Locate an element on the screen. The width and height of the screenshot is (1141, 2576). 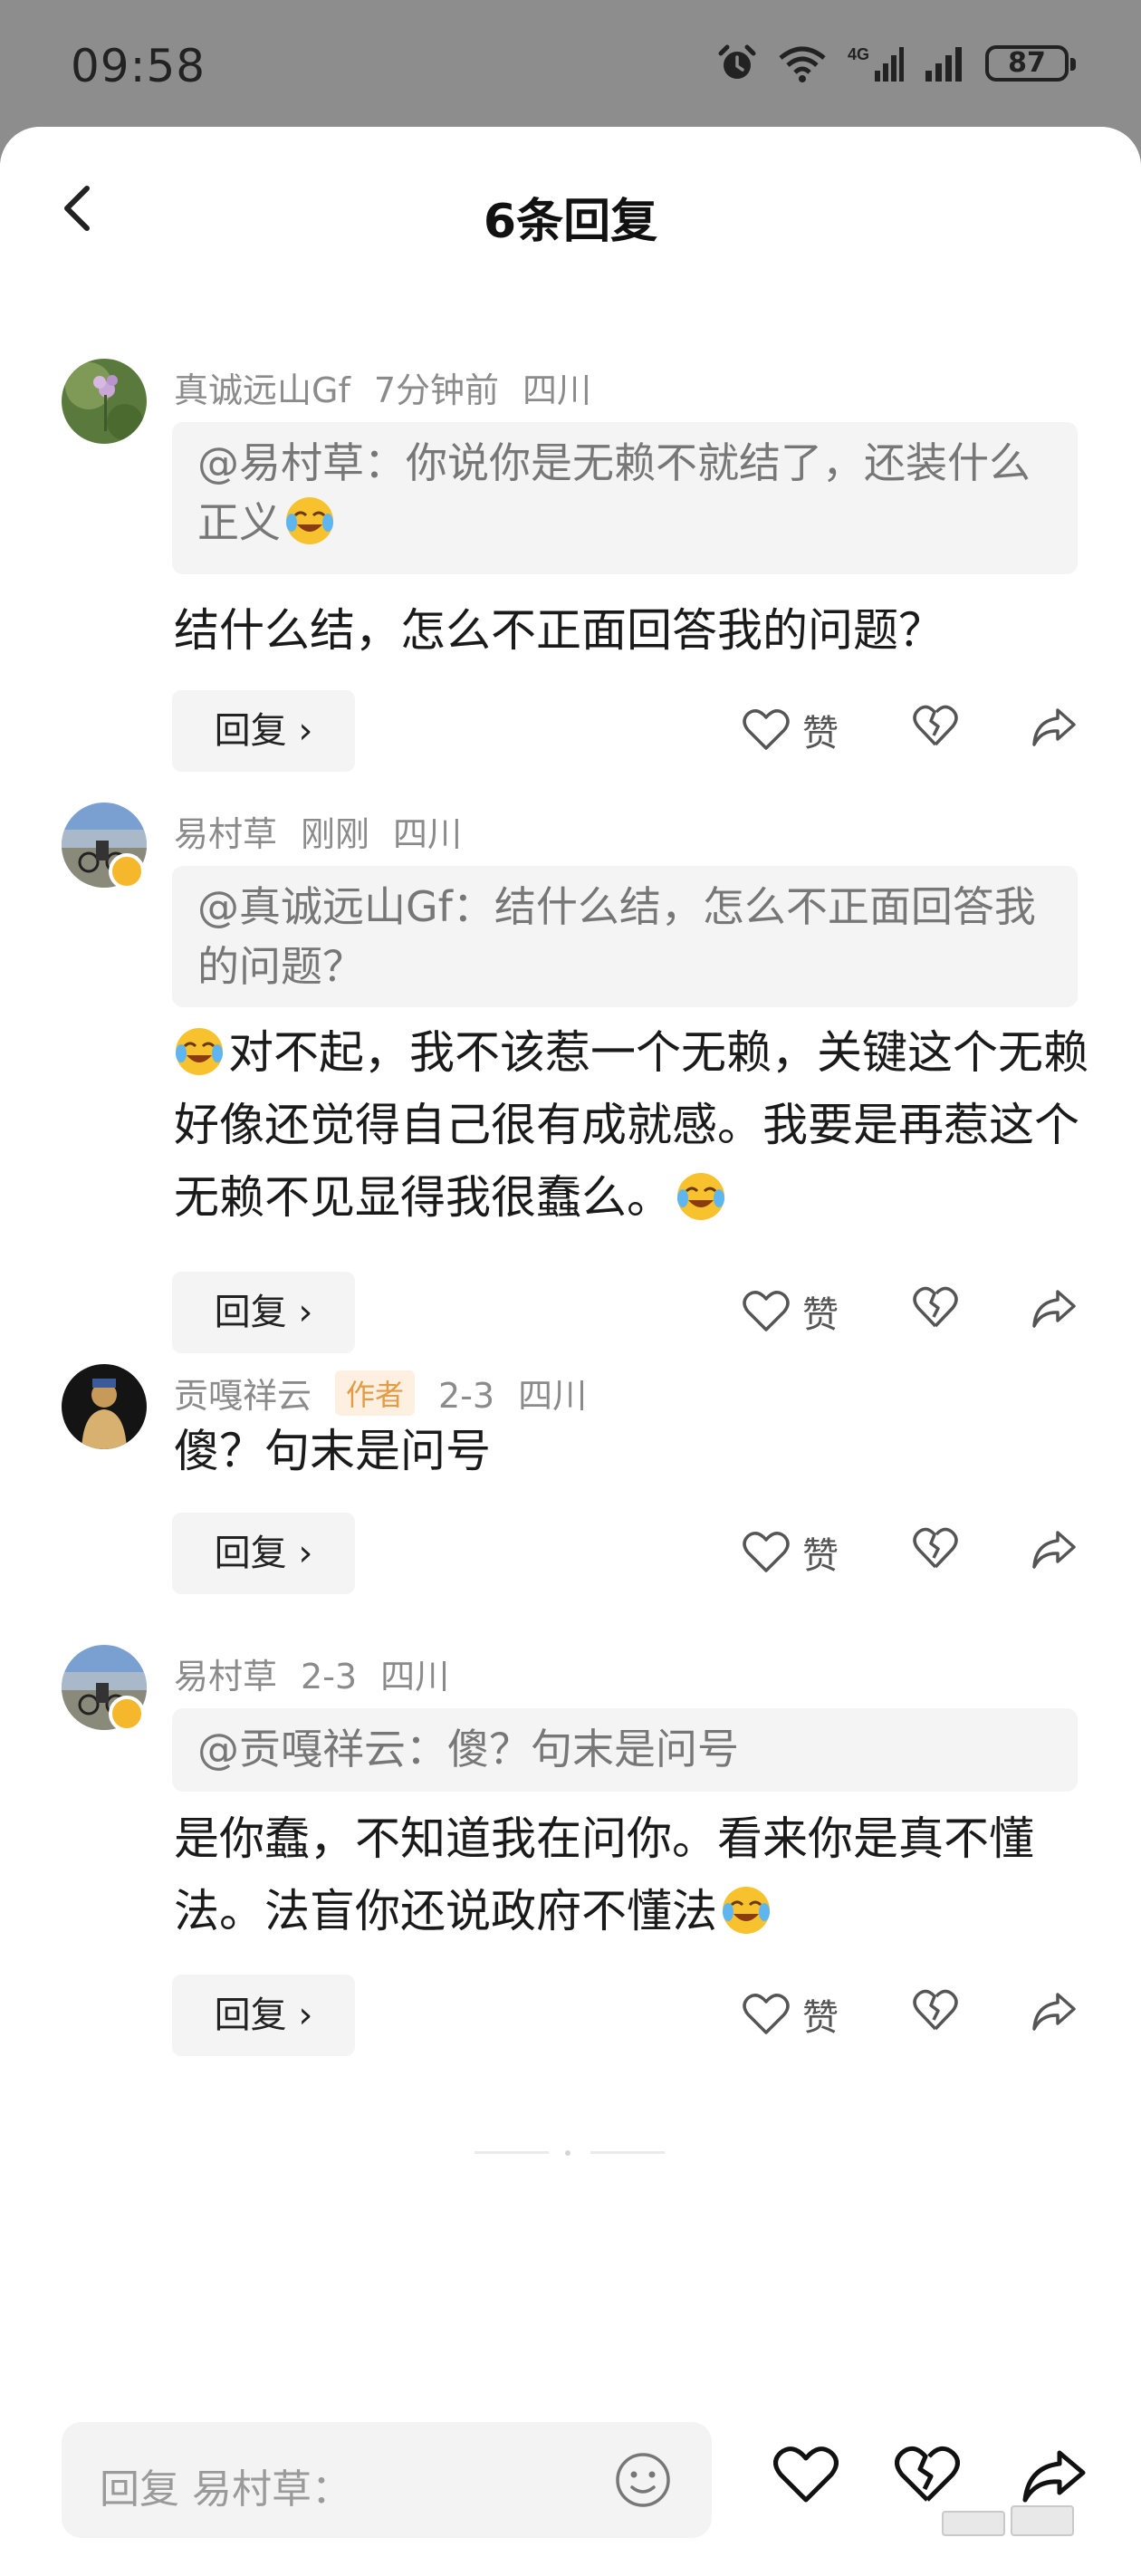
signal-icon is located at coordinates (944, 64).